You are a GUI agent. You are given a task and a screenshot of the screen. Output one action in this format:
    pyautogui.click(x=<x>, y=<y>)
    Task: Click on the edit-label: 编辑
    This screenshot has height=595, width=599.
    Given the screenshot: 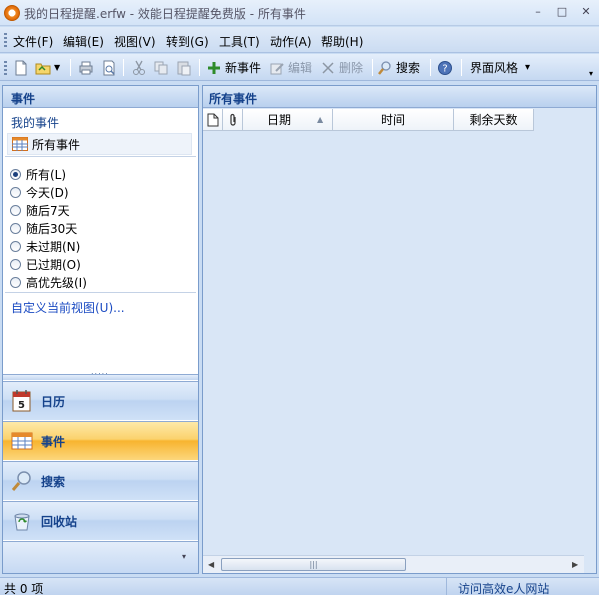 What is the action you would take?
    pyautogui.click(x=300, y=68)
    